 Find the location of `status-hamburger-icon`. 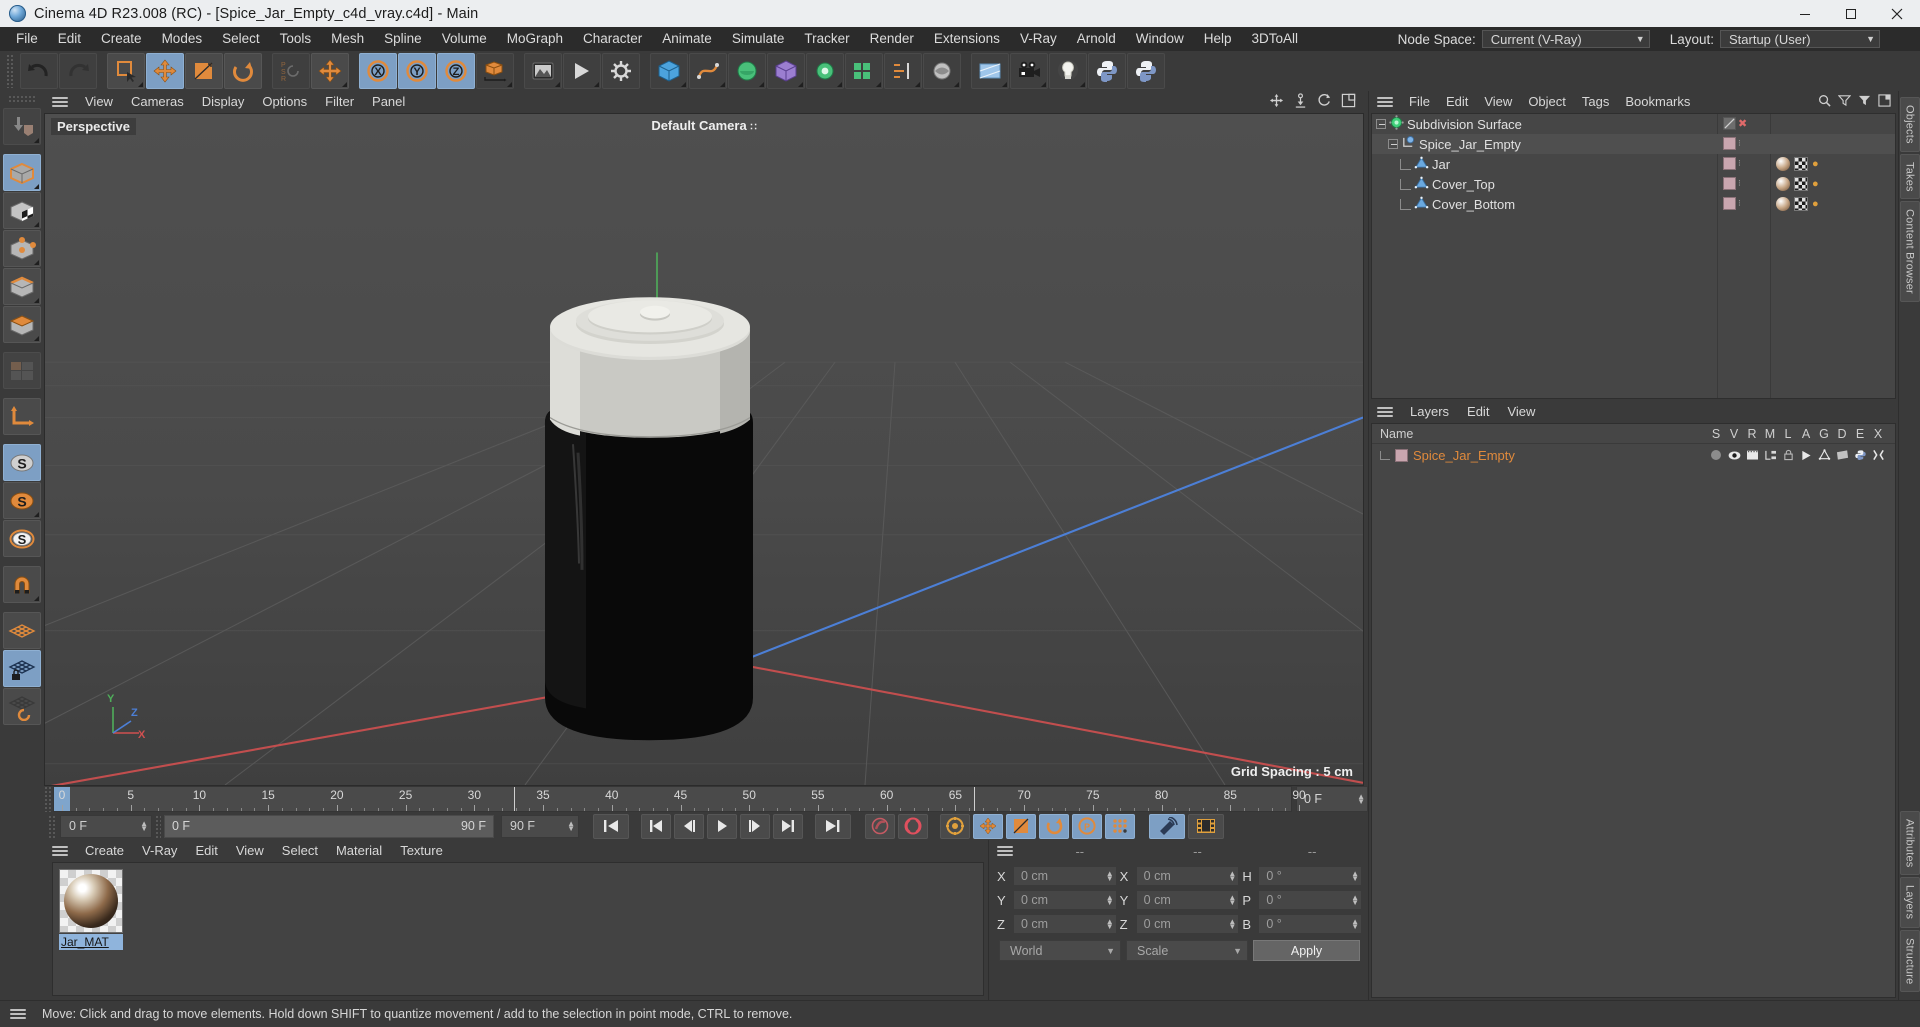

status-hamburger-icon is located at coordinates (18, 1014).